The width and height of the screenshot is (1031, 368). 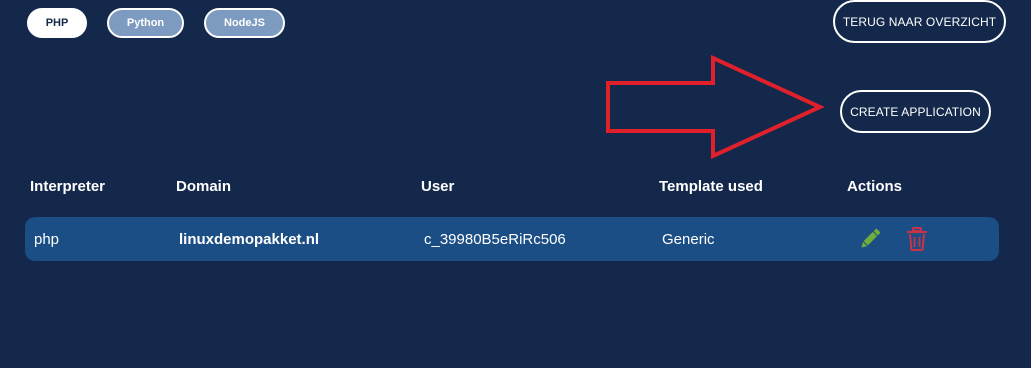 I want to click on cell-domain: linuxdemopakket.nl, so click(x=249, y=239).